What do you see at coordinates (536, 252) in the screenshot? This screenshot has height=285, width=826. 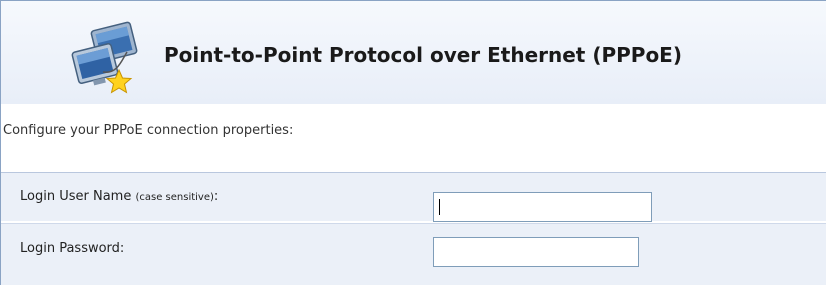 I see `password-input` at bounding box center [536, 252].